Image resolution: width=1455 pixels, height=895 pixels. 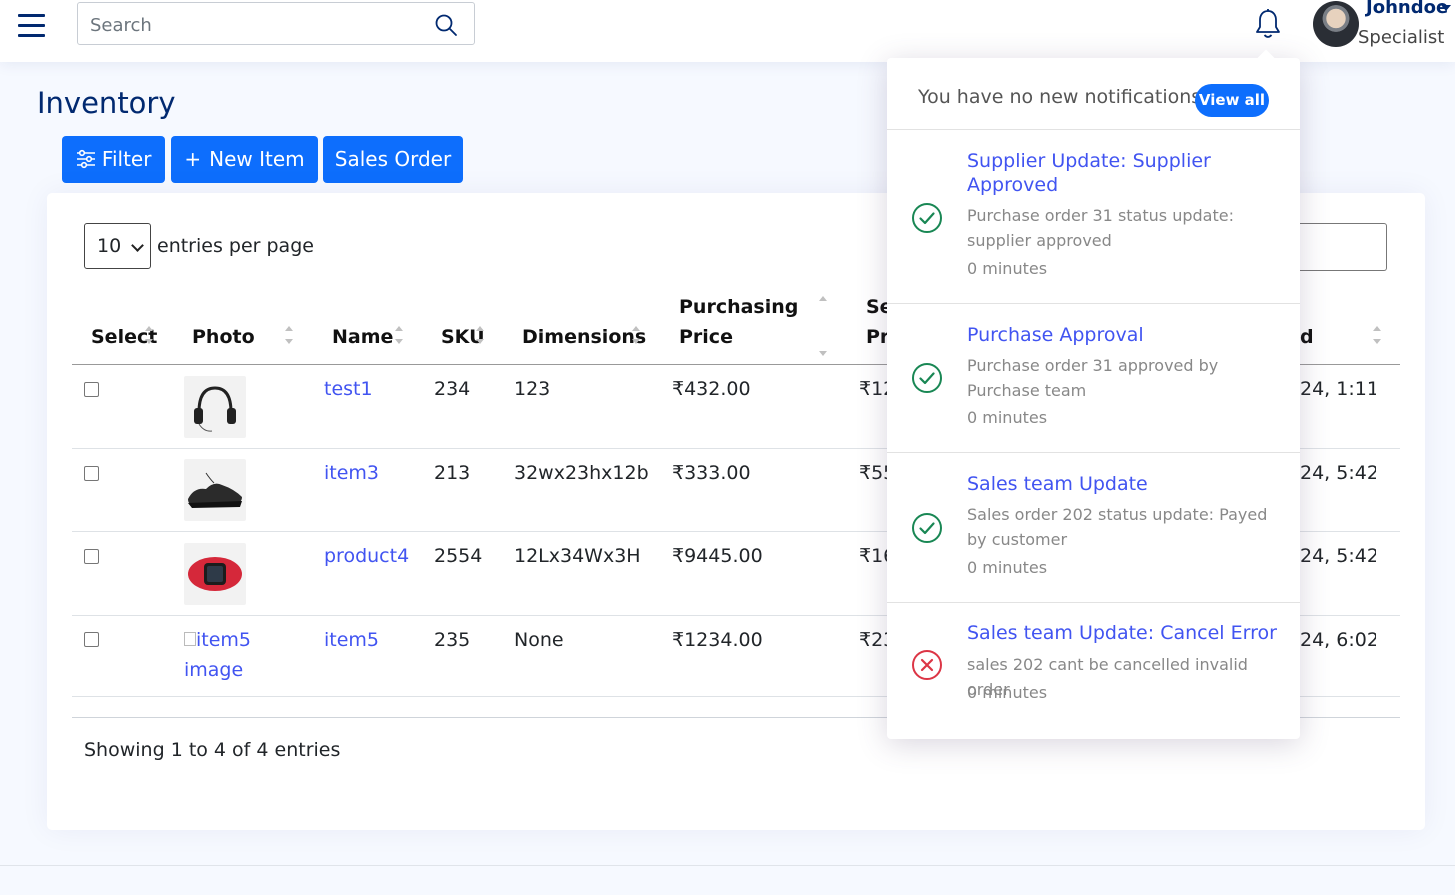 What do you see at coordinates (1122, 633) in the screenshot?
I see `notification-title: Sales team Update: Cancel Error` at bounding box center [1122, 633].